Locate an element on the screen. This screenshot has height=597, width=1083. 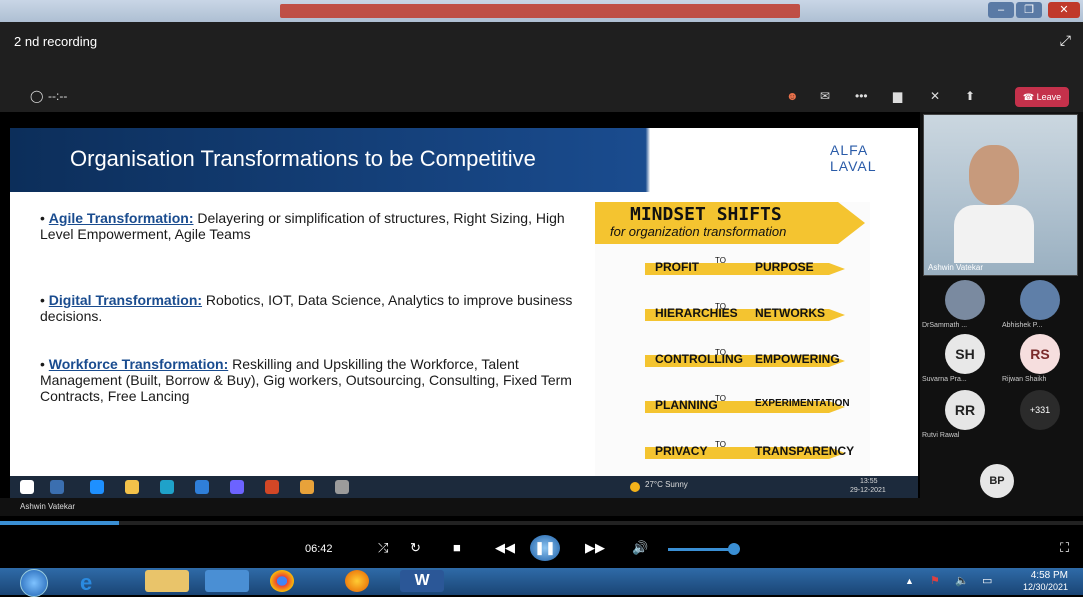
window-title-bar: – ❐ ✕ is located at coordinates (541, 11).